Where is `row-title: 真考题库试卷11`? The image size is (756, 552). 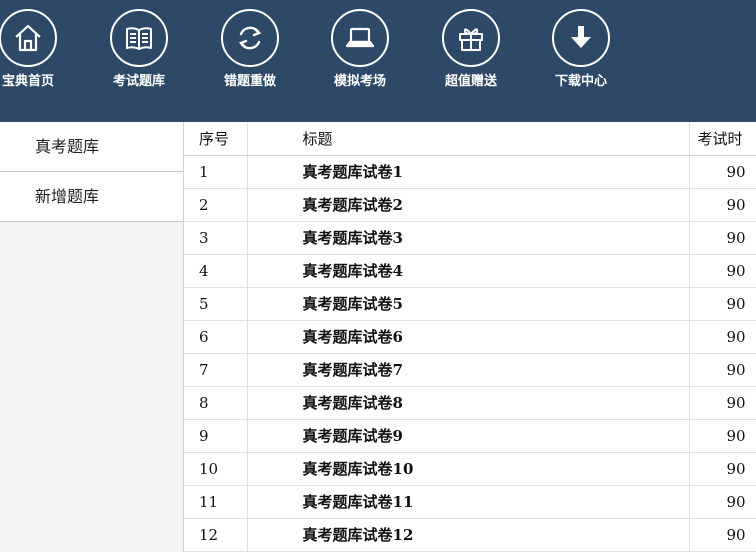
row-title: 真考题库试卷11 is located at coordinates (468, 502).